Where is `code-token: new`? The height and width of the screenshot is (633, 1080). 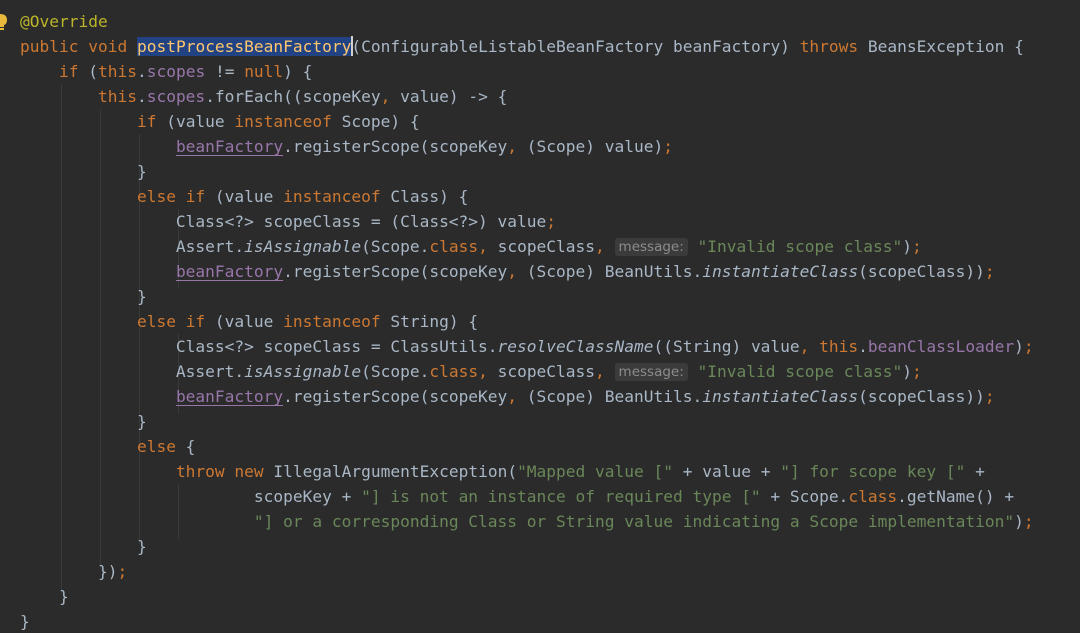 code-token: new is located at coordinates (249, 471).